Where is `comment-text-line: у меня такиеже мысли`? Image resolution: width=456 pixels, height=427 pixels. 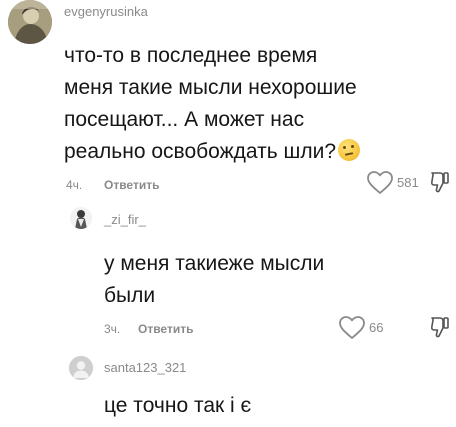
comment-text-line: у меня такиеже мысли is located at coordinates (214, 263).